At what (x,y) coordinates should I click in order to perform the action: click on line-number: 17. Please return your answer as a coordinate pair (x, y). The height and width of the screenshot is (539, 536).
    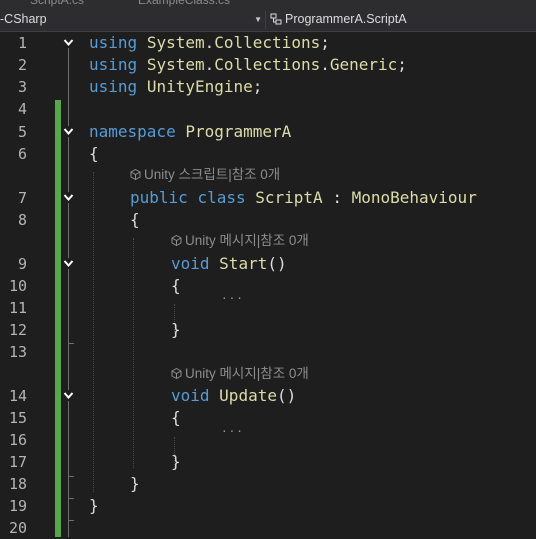
    Looking at the image, I should click on (17, 462).